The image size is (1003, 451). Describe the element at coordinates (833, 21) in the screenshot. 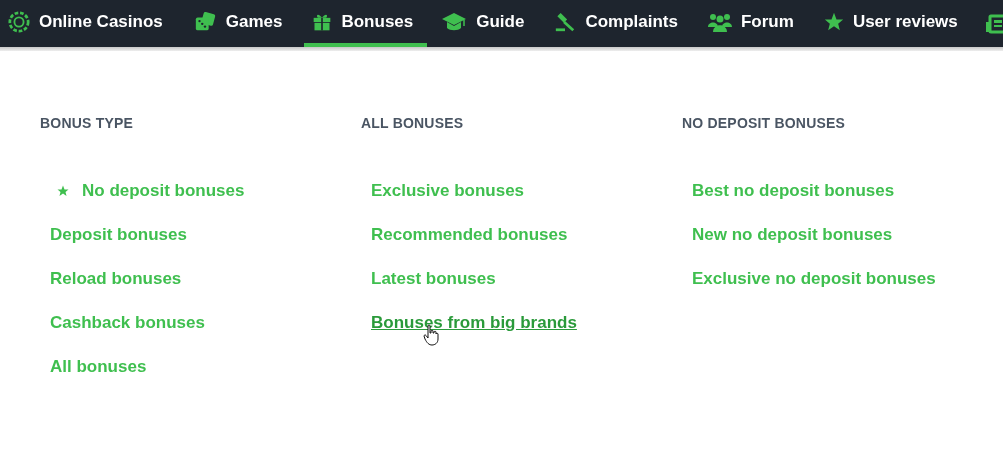

I see `star-icon` at that location.